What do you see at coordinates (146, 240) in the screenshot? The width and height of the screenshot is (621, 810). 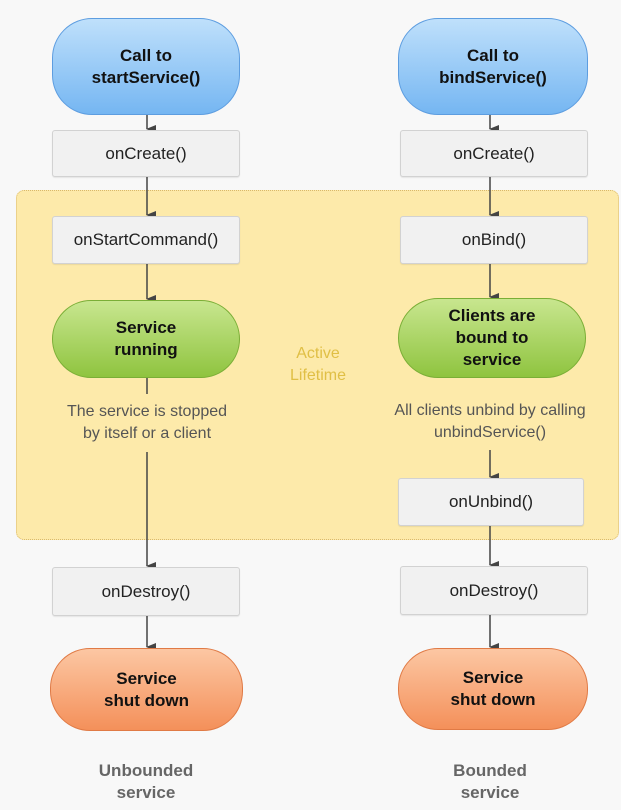 I see `on-start-command-node: onStartCommand()` at bounding box center [146, 240].